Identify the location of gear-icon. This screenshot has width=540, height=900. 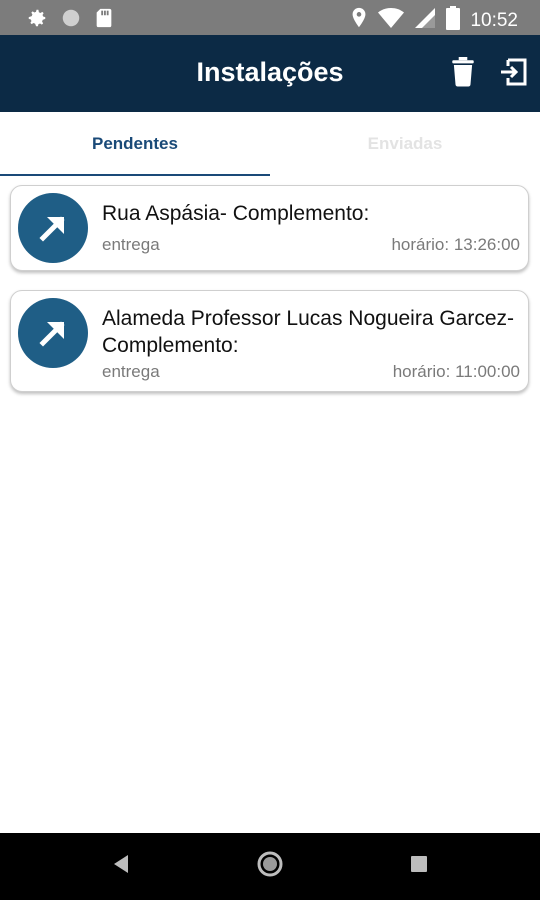
(37, 20).